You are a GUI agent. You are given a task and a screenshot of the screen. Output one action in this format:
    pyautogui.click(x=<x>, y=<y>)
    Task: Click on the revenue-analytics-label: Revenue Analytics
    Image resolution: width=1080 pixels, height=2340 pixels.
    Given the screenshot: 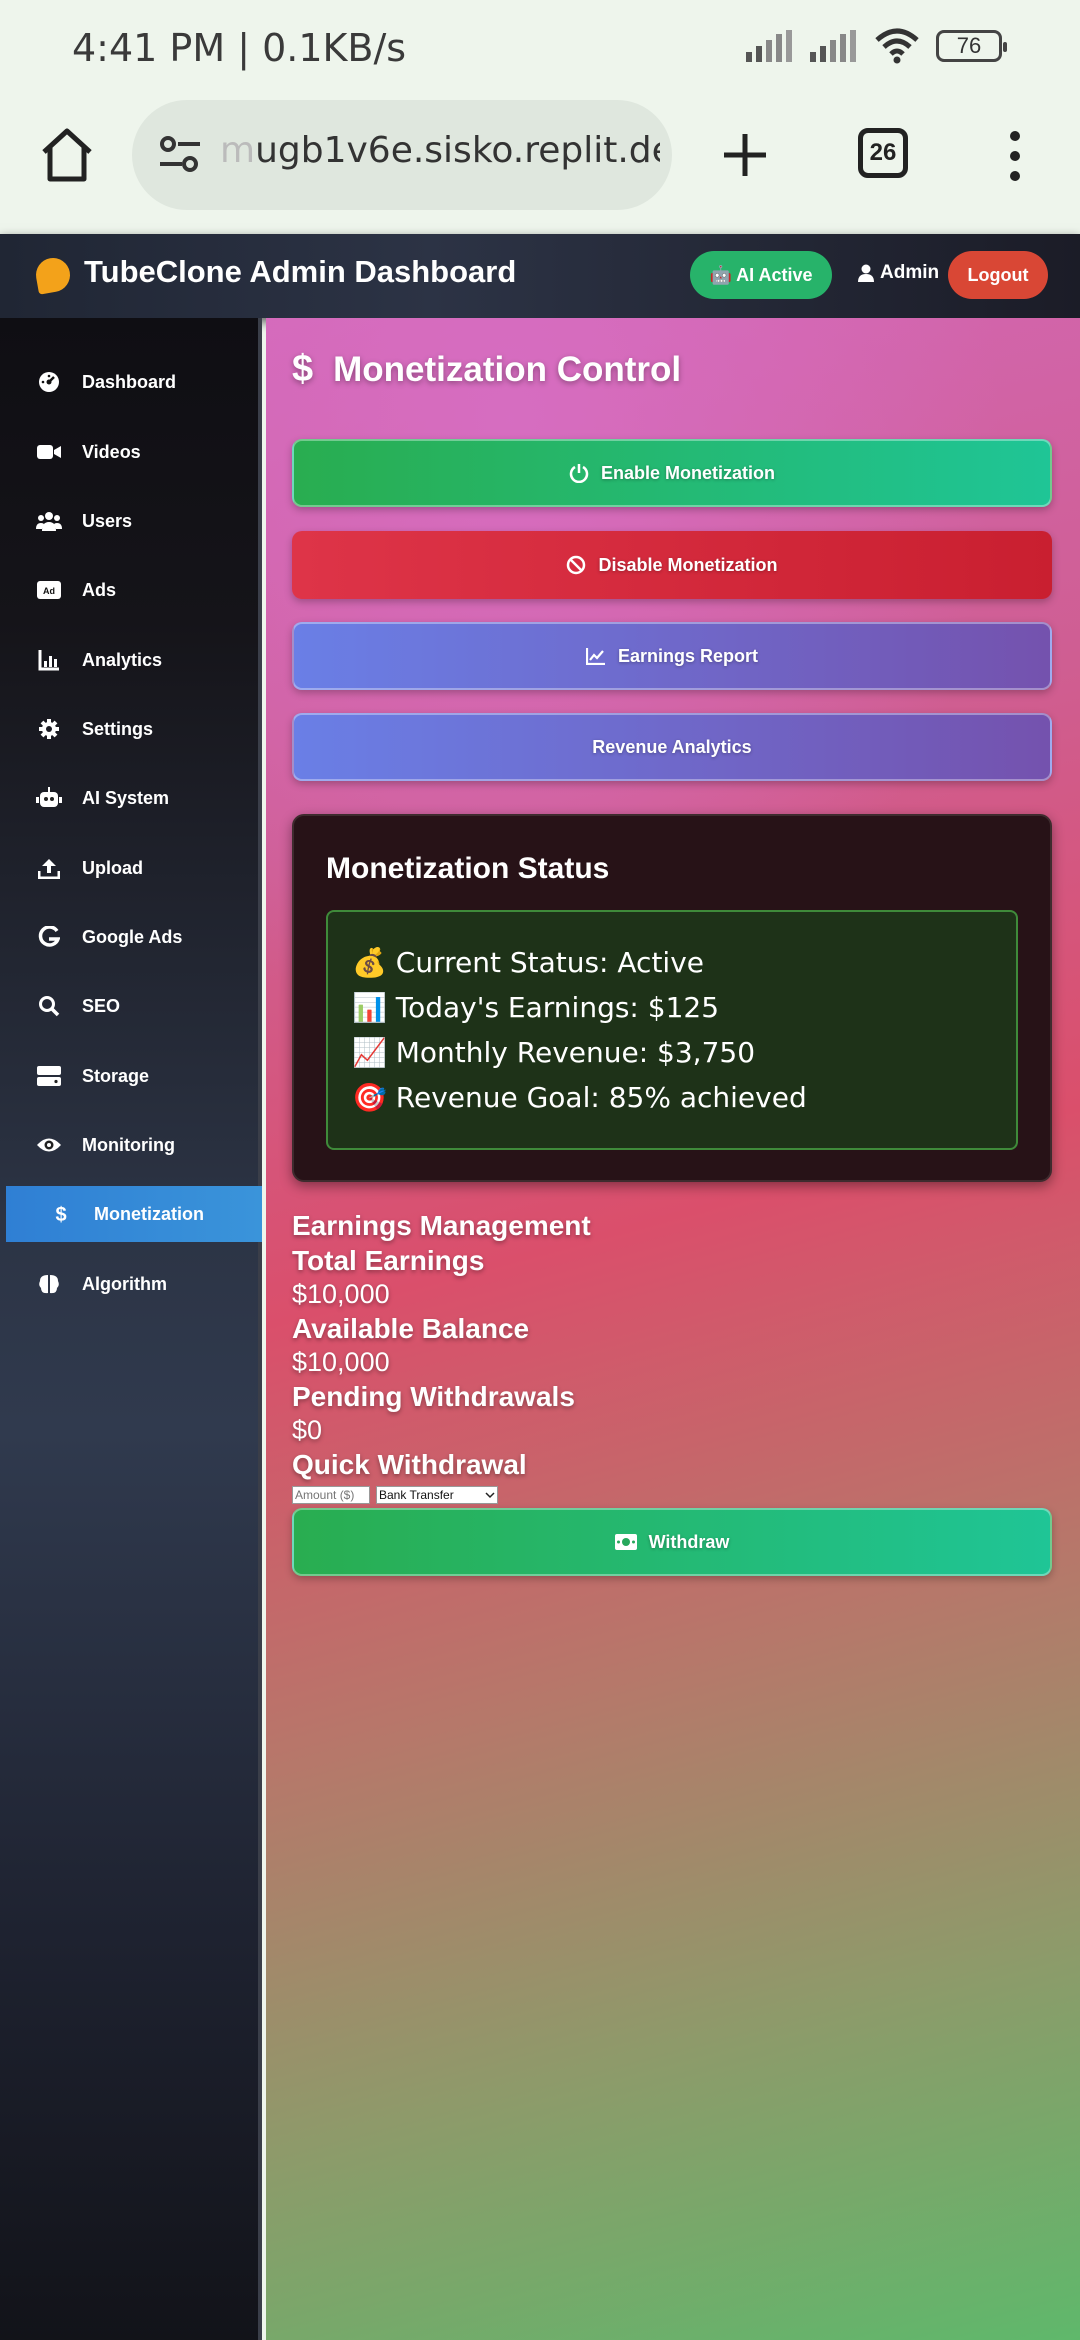 What is the action you would take?
    pyautogui.click(x=672, y=746)
    